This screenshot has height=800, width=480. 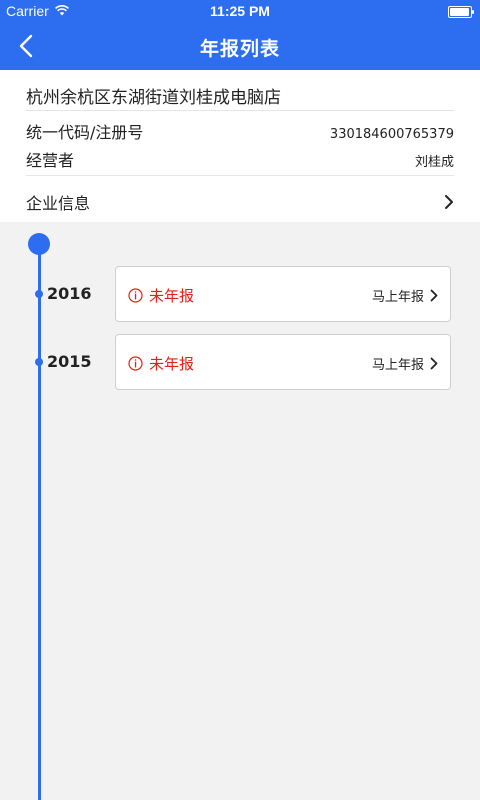 What do you see at coordinates (434, 162) in the screenshot?
I see `operator-value: 刘桂成` at bounding box center [434, 162].